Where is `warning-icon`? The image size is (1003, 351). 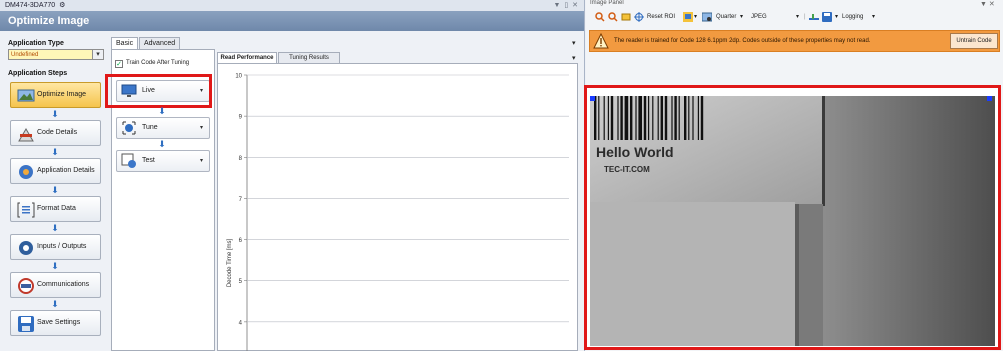 warning-icon is located at coordinates (601, 41).